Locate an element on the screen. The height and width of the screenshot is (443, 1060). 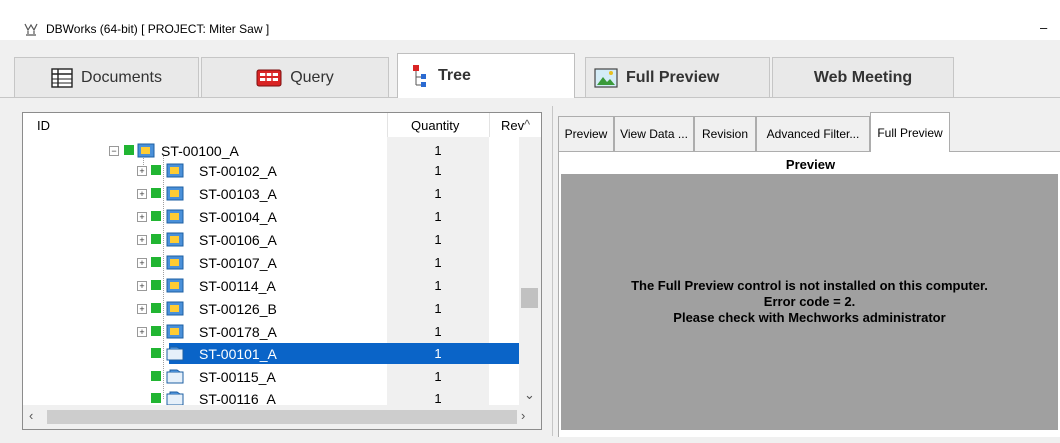
tree-row-selected: ST-00101_A 1 is located at coordinates (271, 354).